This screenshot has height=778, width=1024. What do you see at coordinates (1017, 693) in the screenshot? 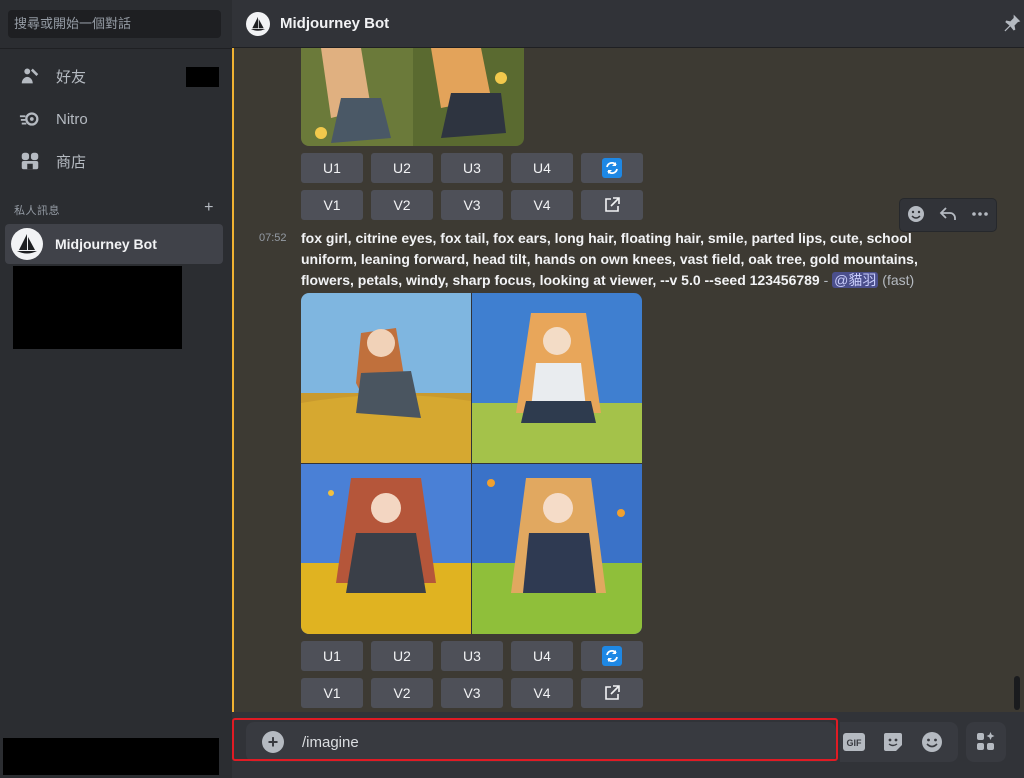
I see `scrollbar` at bounding box center [1017, 693].